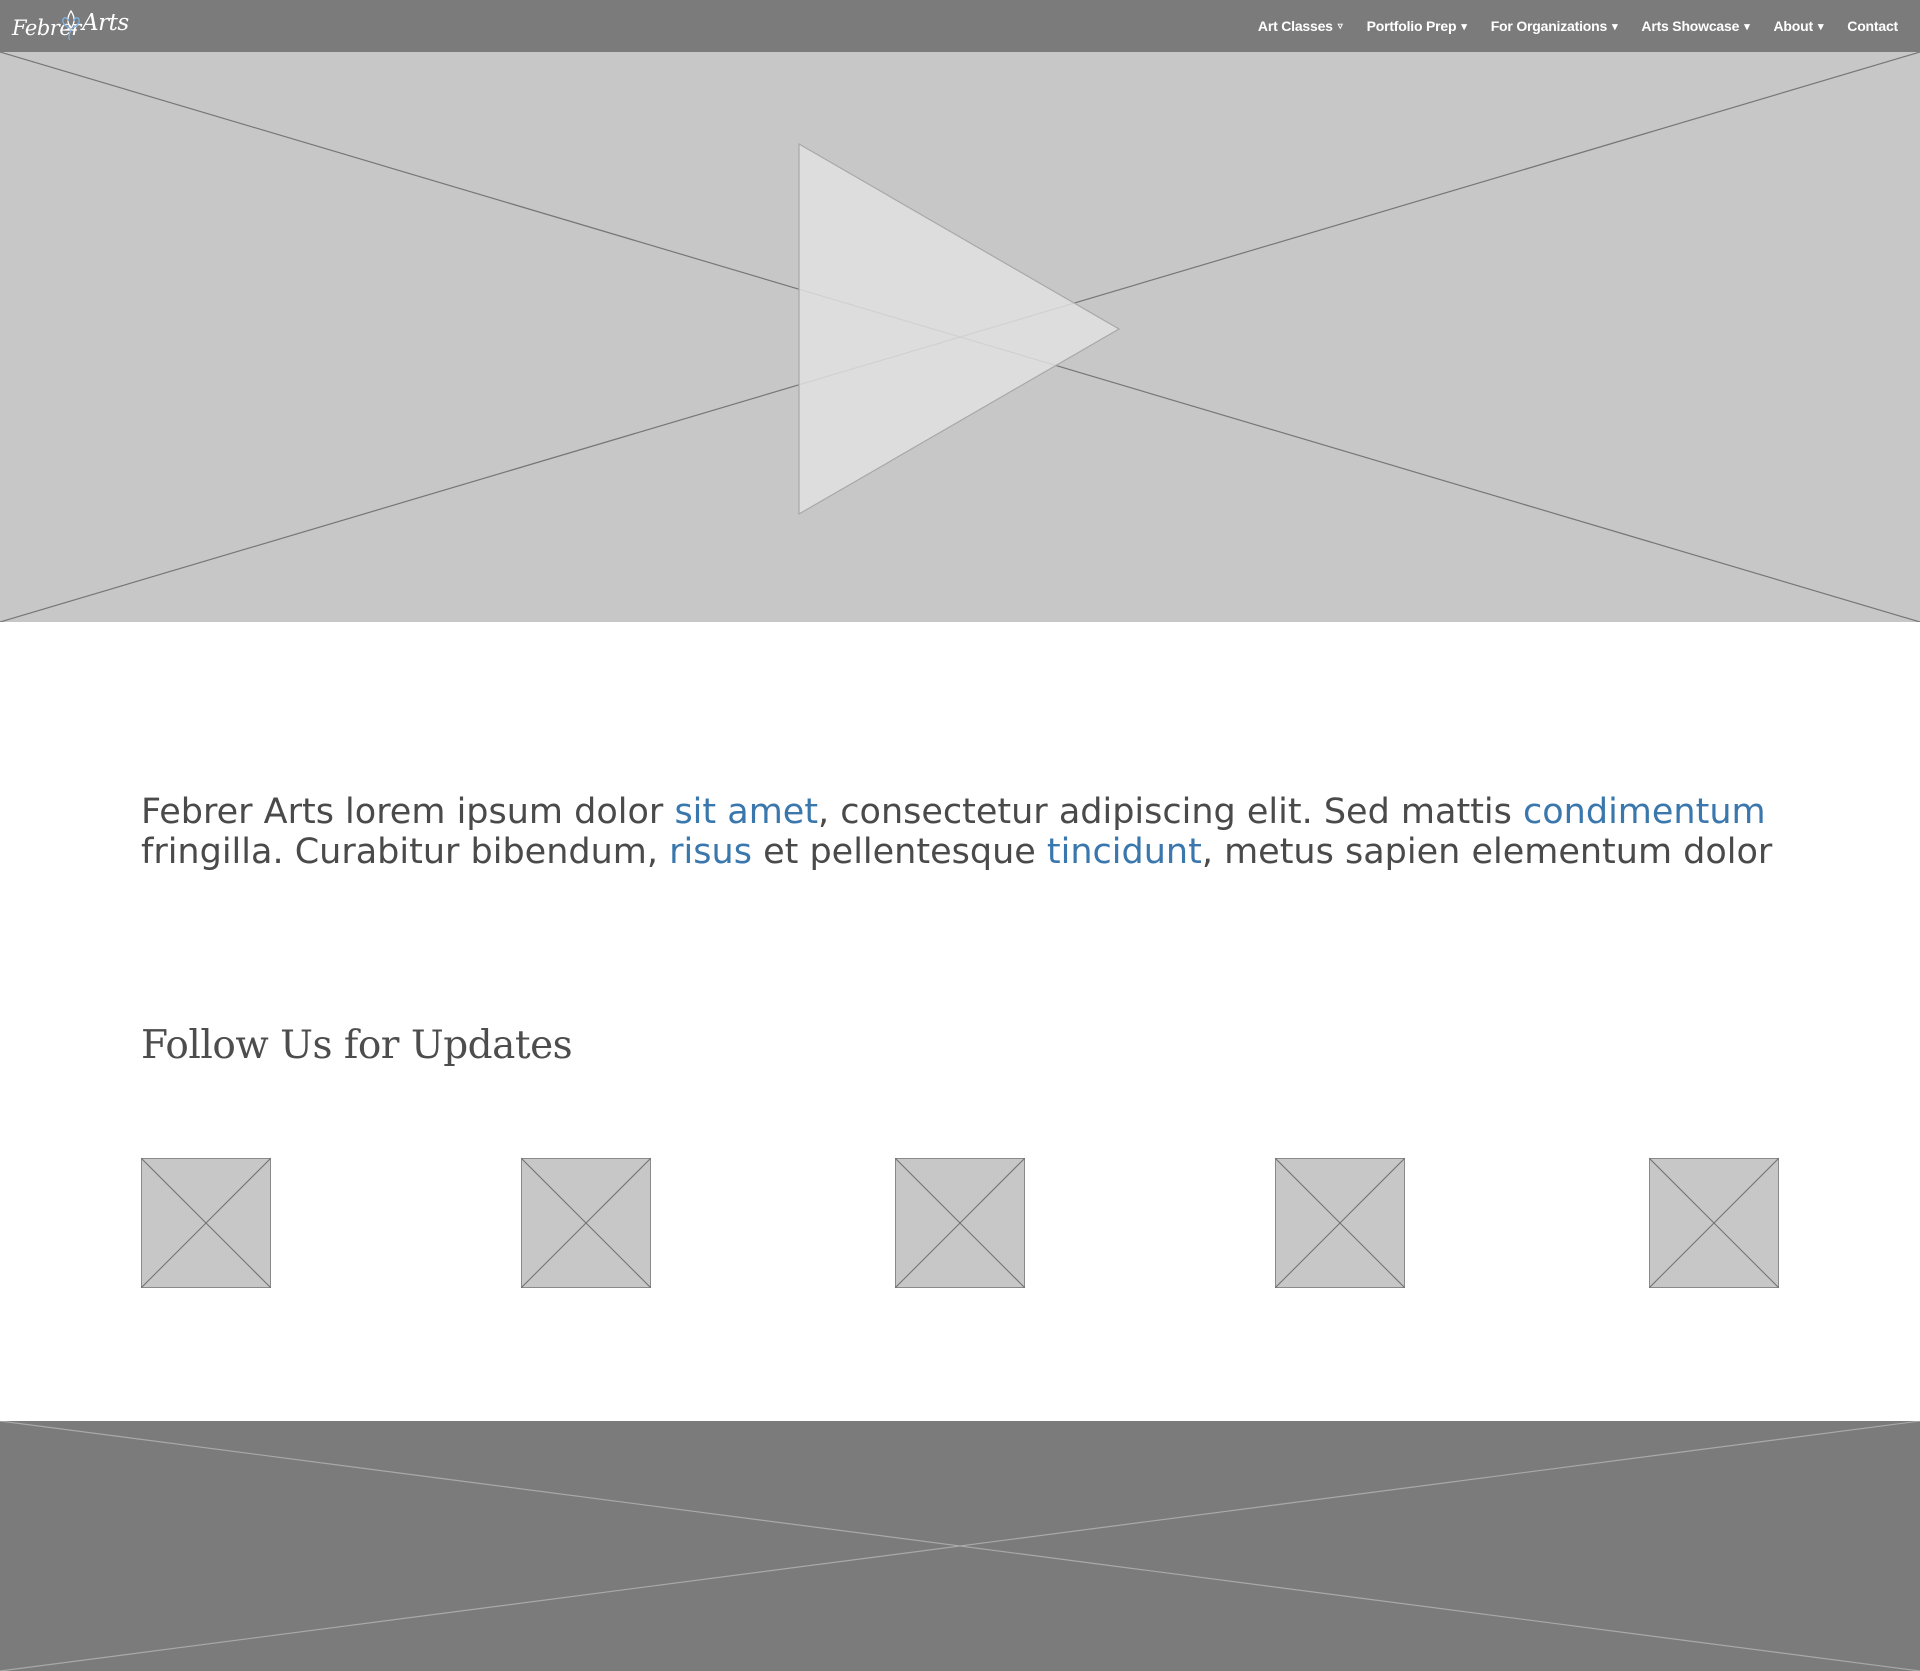  Describe the element at coordinates (357, 1045) in the screenshot. I see `follow-heading: Follow Us for Updates` at that location.